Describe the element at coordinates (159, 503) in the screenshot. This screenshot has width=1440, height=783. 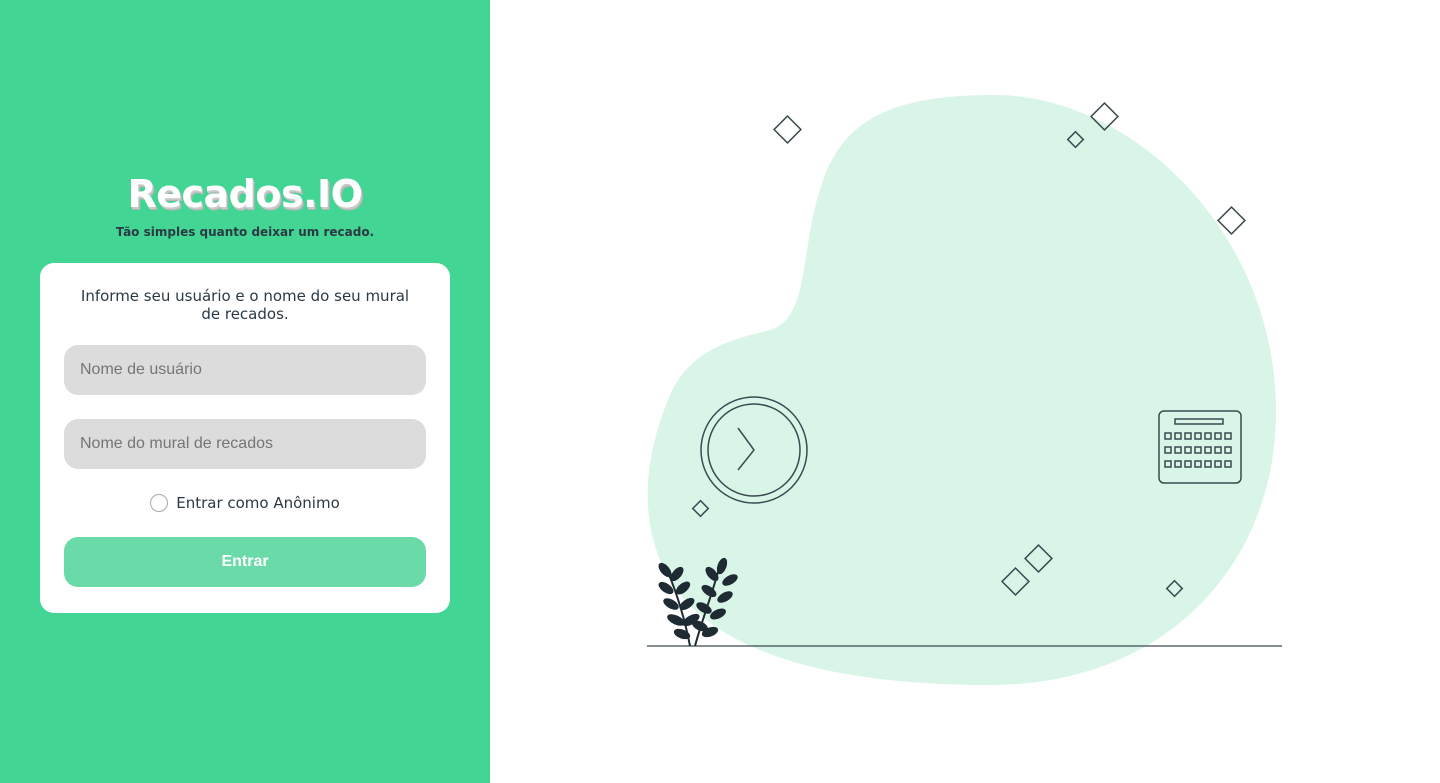
I see `anonymous-radio` at that location.